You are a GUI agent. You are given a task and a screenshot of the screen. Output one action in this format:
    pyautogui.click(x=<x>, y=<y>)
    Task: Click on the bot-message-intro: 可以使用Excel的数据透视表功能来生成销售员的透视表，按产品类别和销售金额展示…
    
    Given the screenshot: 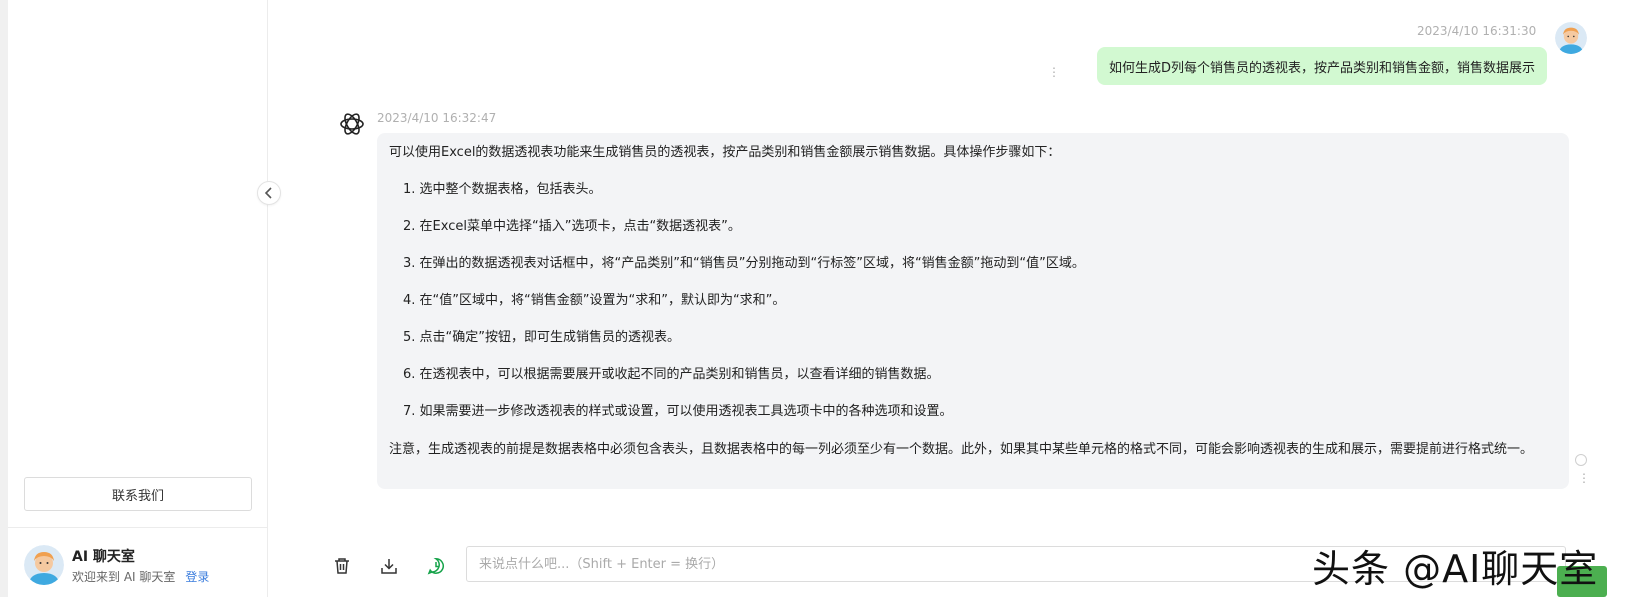 What is the action you would take?
    pyautogui.click(x=725, y=152)
    